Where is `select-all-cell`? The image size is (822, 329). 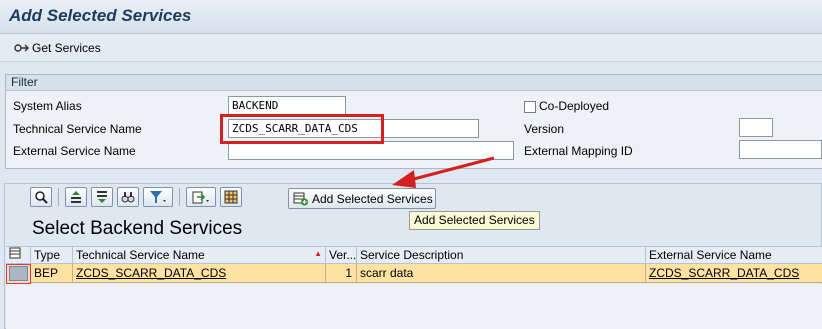 select-all-cell is located at coordinates (18, 255).